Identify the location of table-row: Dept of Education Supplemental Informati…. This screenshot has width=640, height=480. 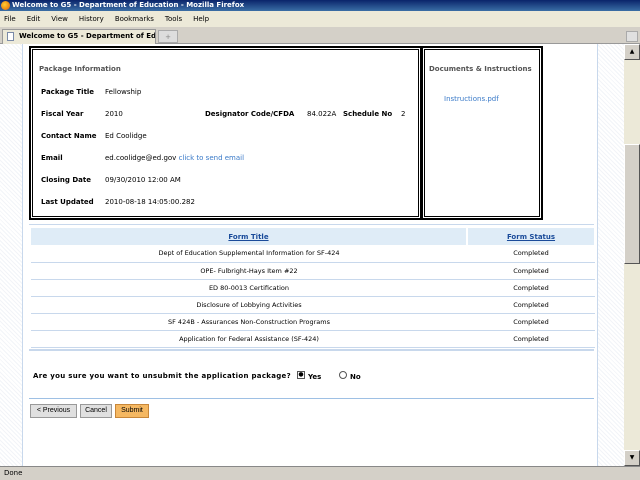
(313, 254).